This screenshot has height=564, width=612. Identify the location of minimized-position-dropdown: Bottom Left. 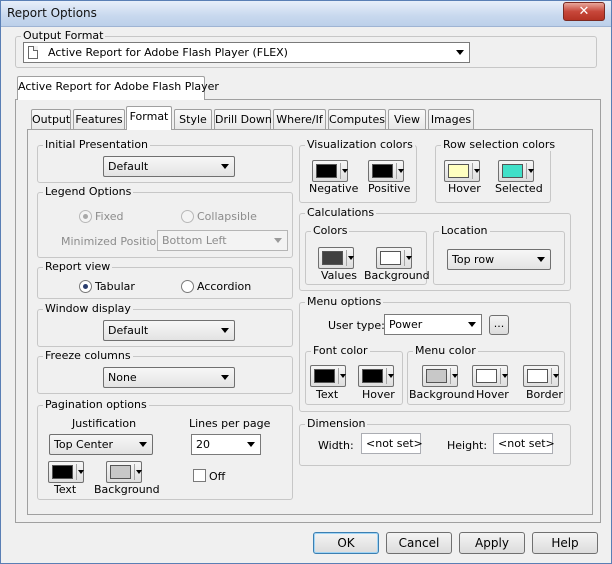
(222, 240).